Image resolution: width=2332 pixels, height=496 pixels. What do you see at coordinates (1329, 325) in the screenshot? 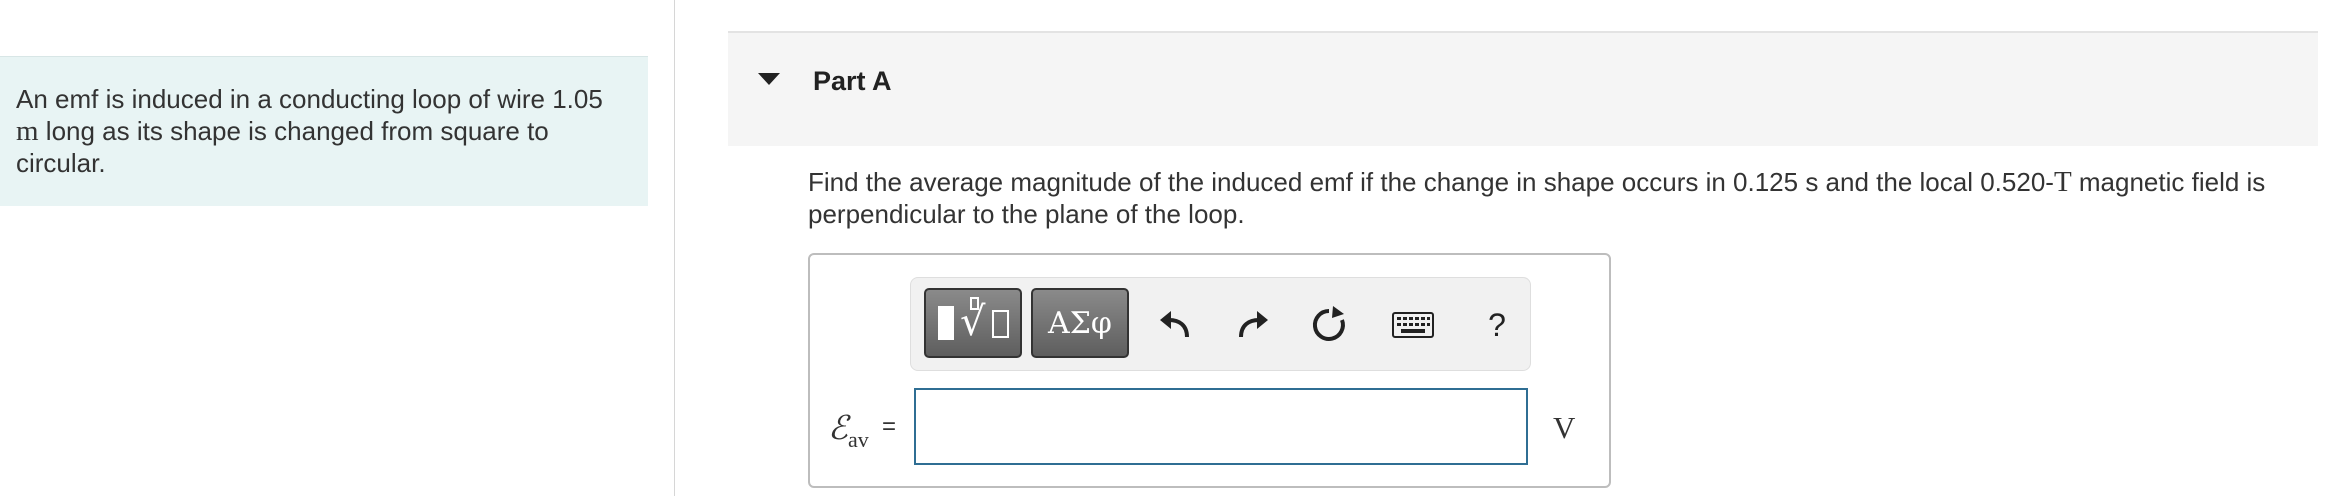
I see `reset-icon` at bounding box center [1329, 325].